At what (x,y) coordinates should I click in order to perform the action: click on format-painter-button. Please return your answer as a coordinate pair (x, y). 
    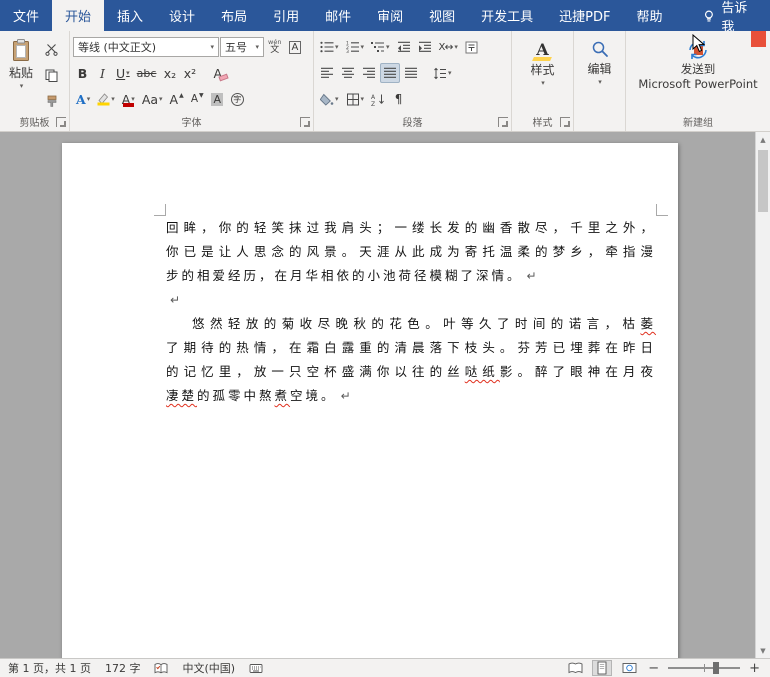
    Looking at the image, I should click on (51, 101).